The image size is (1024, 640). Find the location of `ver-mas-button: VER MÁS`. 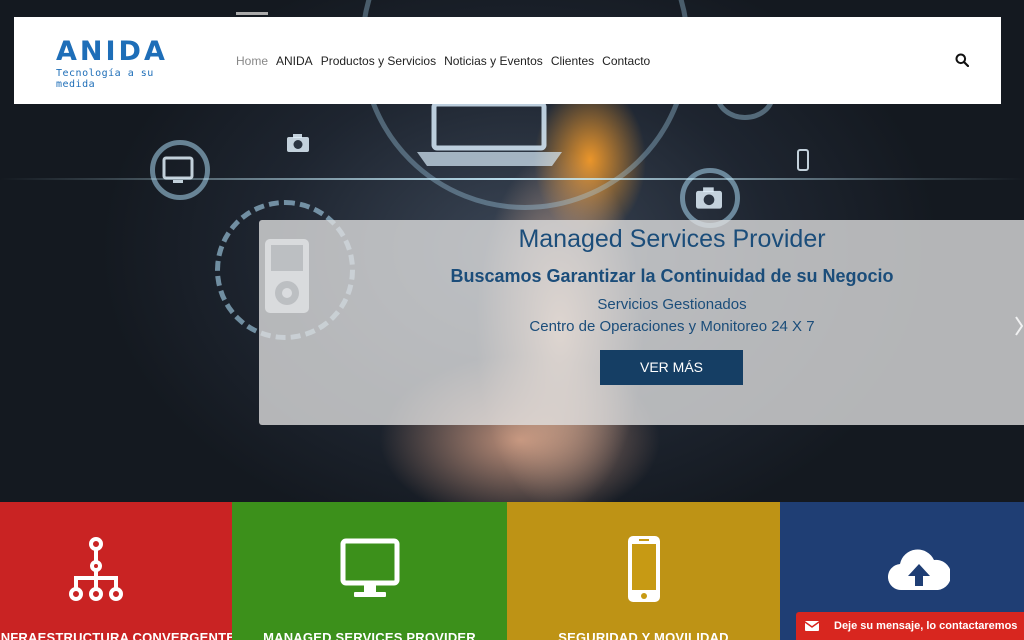

ver-mas-button: VER MÁS is located at coordinates (671, 367).